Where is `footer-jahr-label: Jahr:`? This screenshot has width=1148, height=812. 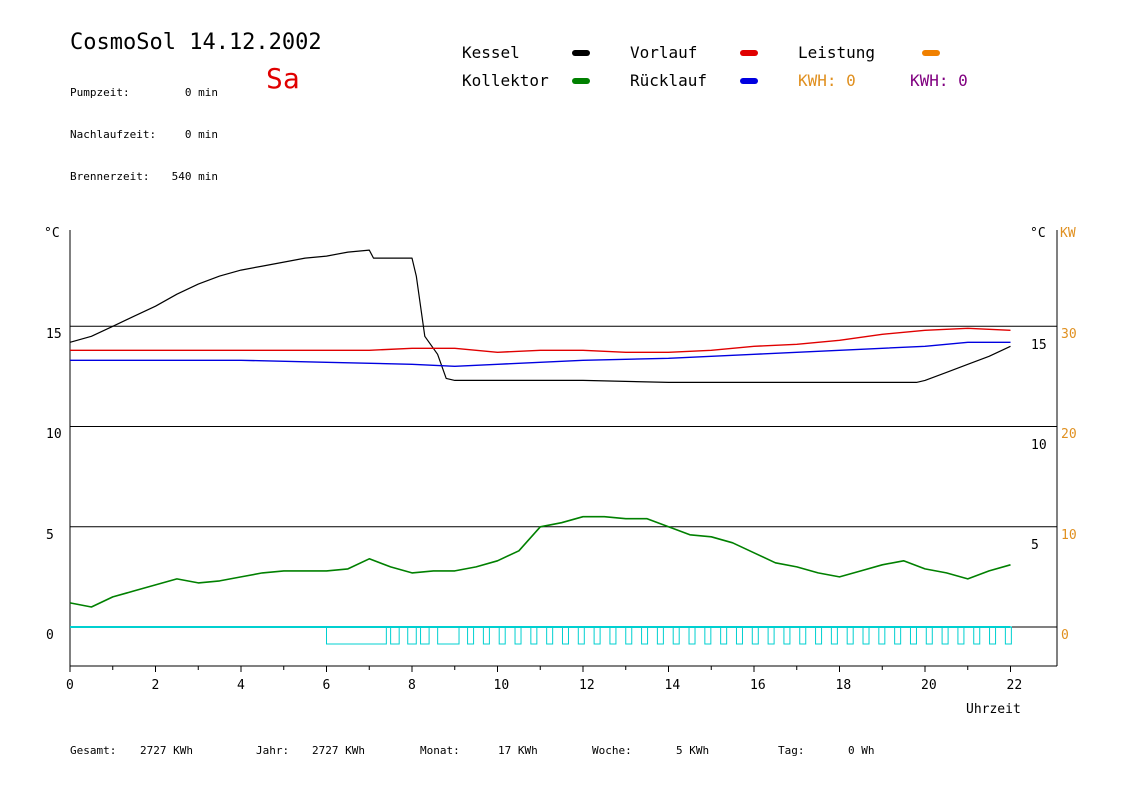
footer-jahr-label: Jahr: is located at coordinates (273, 750).